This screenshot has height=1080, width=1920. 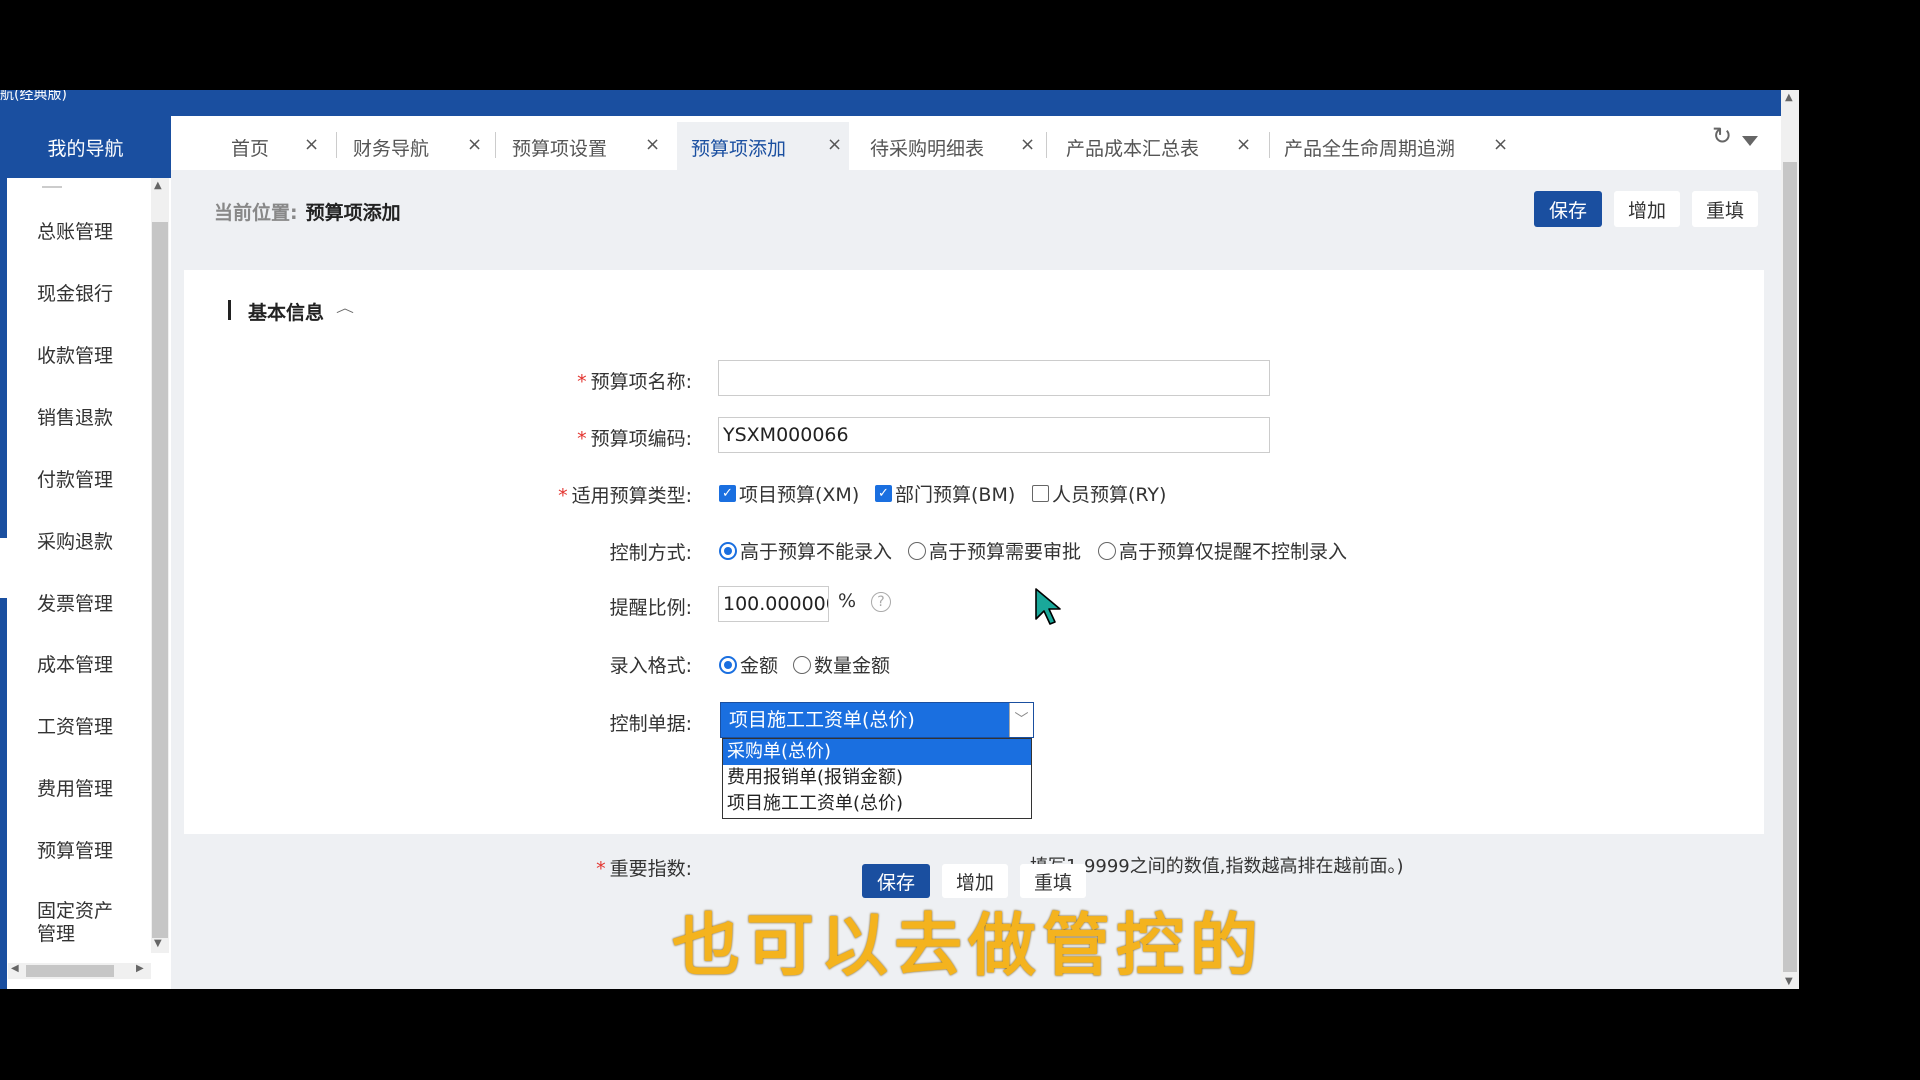 I want to click on field-label-input-format: 录入格式:, so click(x=562, y=664).